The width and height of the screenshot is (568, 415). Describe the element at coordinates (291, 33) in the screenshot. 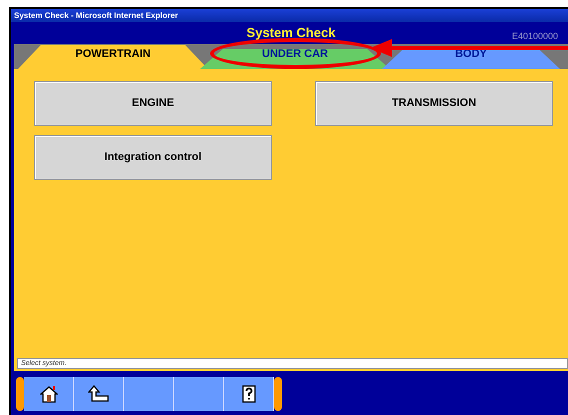

I see `page-title: System Check` at that location.